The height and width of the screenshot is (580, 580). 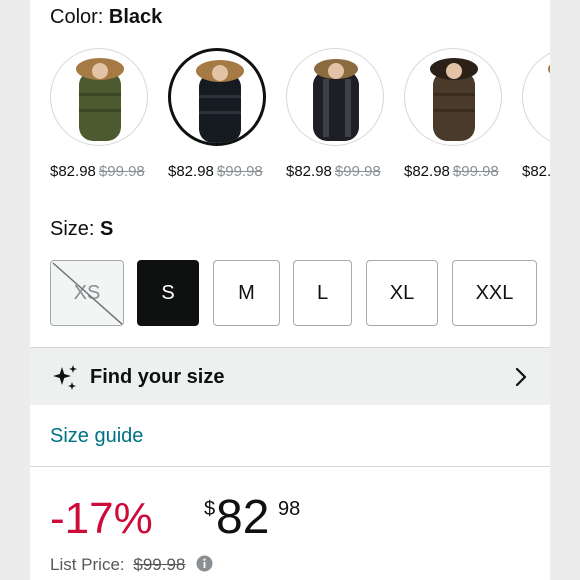 I want to click on size-heading: Size: S, so click(x=81, y=229).